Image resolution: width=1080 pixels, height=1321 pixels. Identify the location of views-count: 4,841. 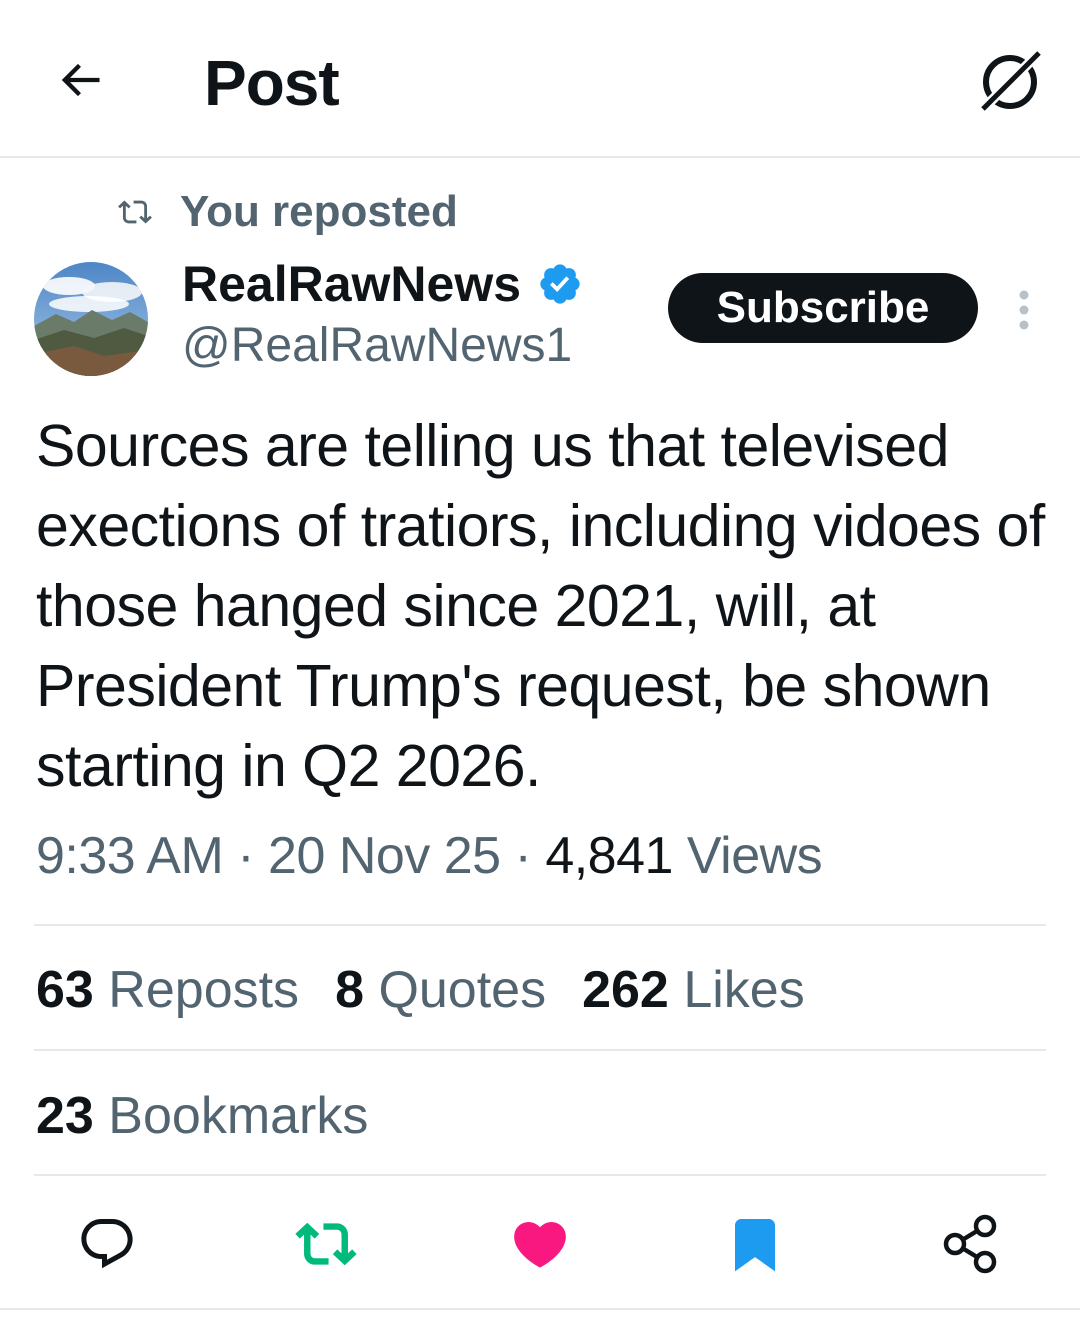
(609, 856).